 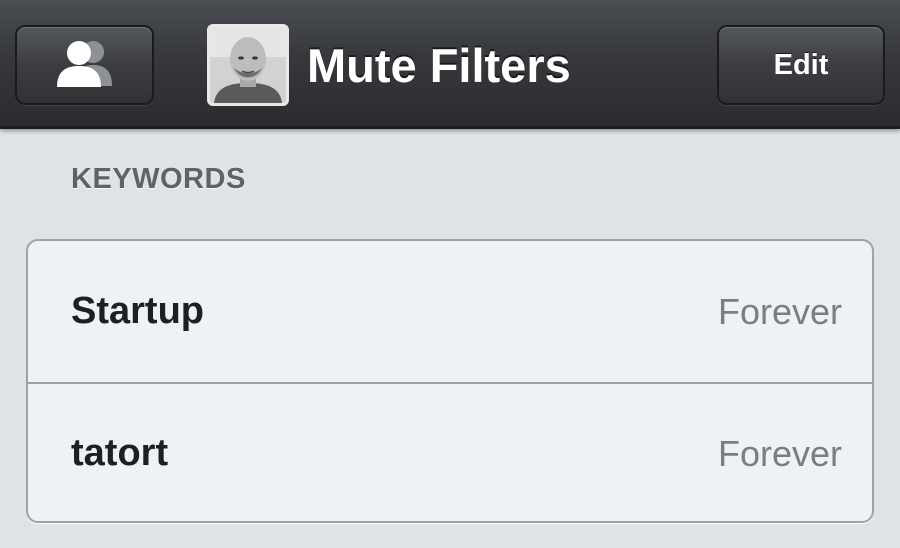 I want to click on edit-button: Edit, so click(x=801, y=65).